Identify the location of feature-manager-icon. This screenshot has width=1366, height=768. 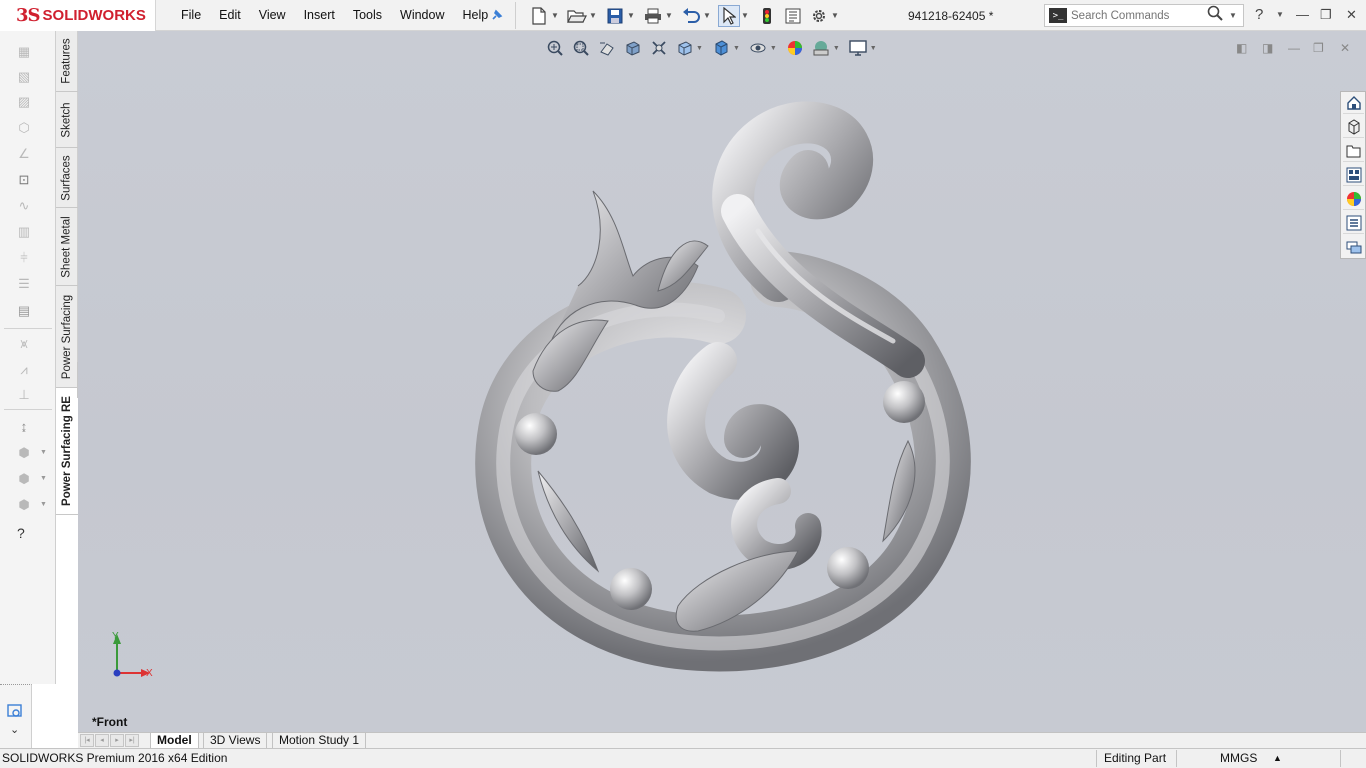
(15, 712).